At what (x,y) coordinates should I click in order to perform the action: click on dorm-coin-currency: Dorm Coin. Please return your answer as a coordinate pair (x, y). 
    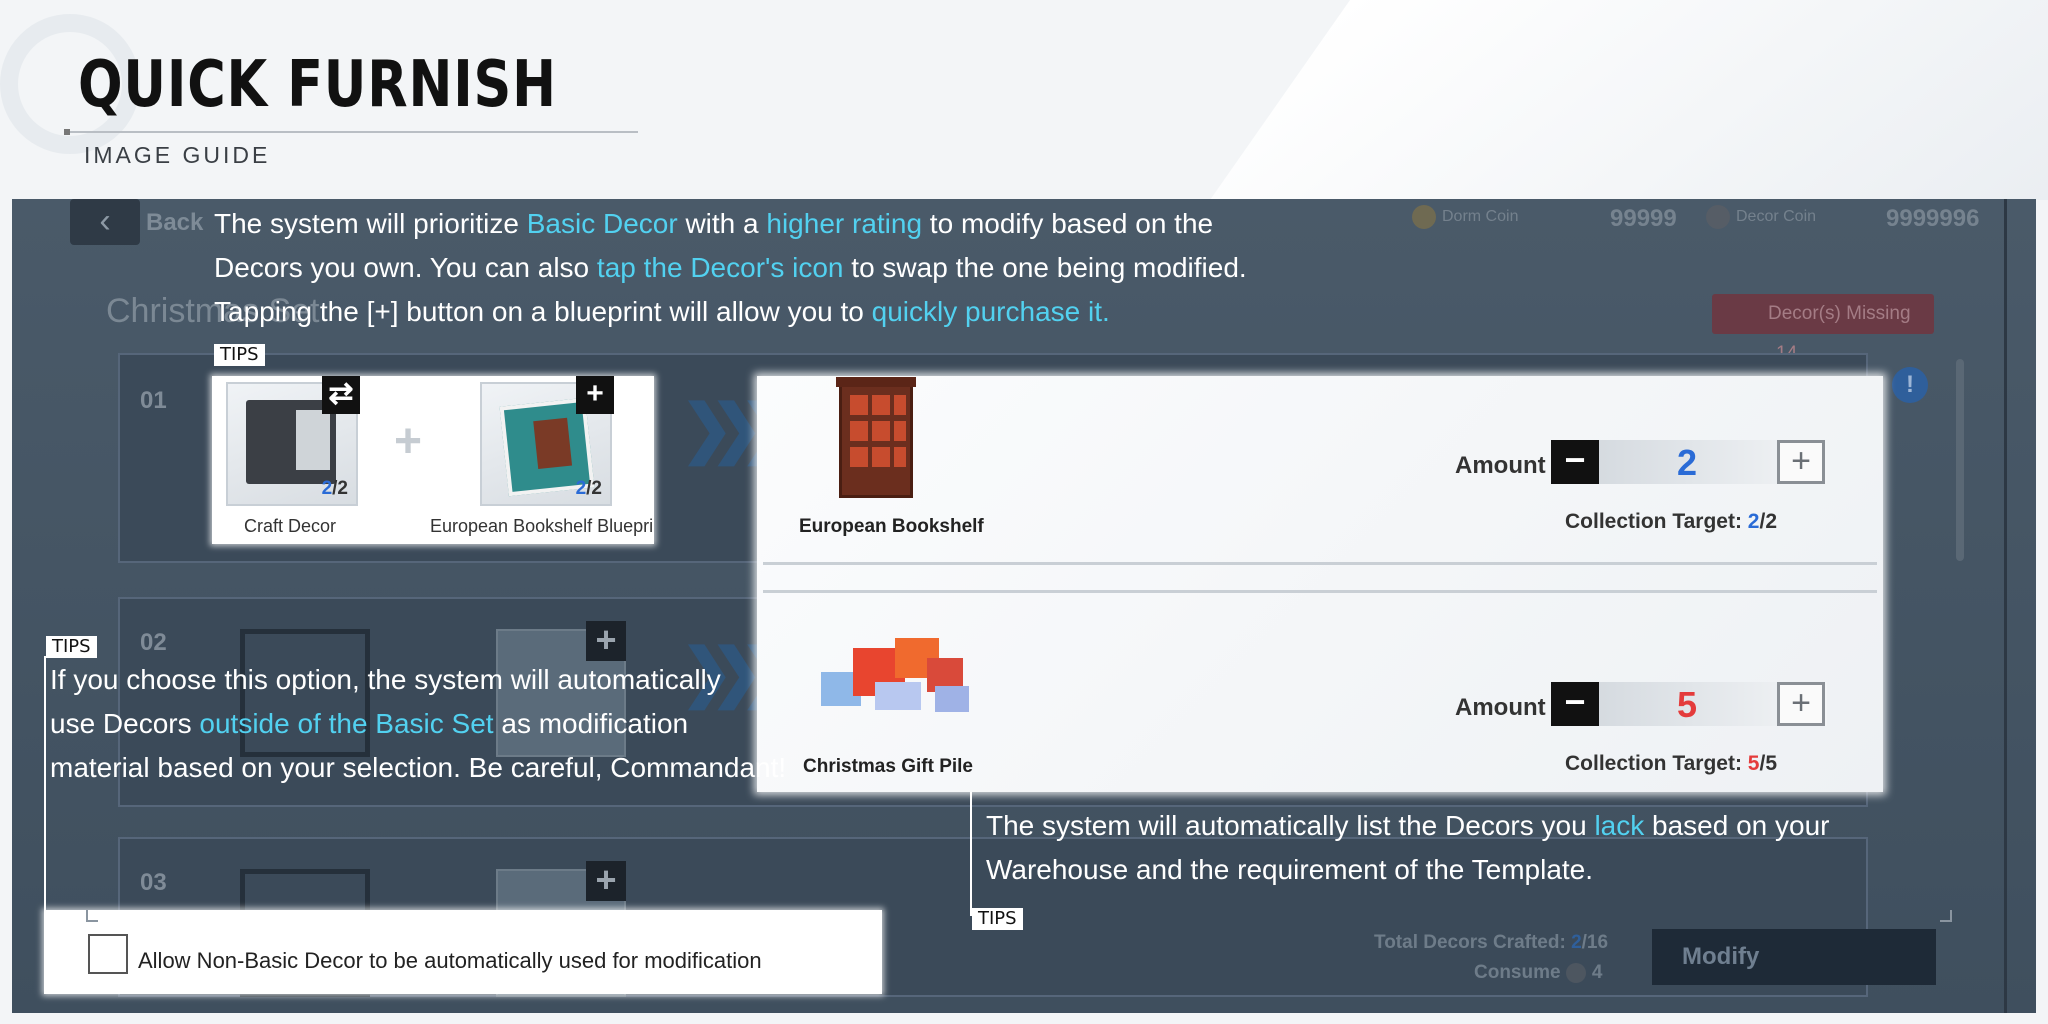
    Looking at the image, I should click on (1465, 217).